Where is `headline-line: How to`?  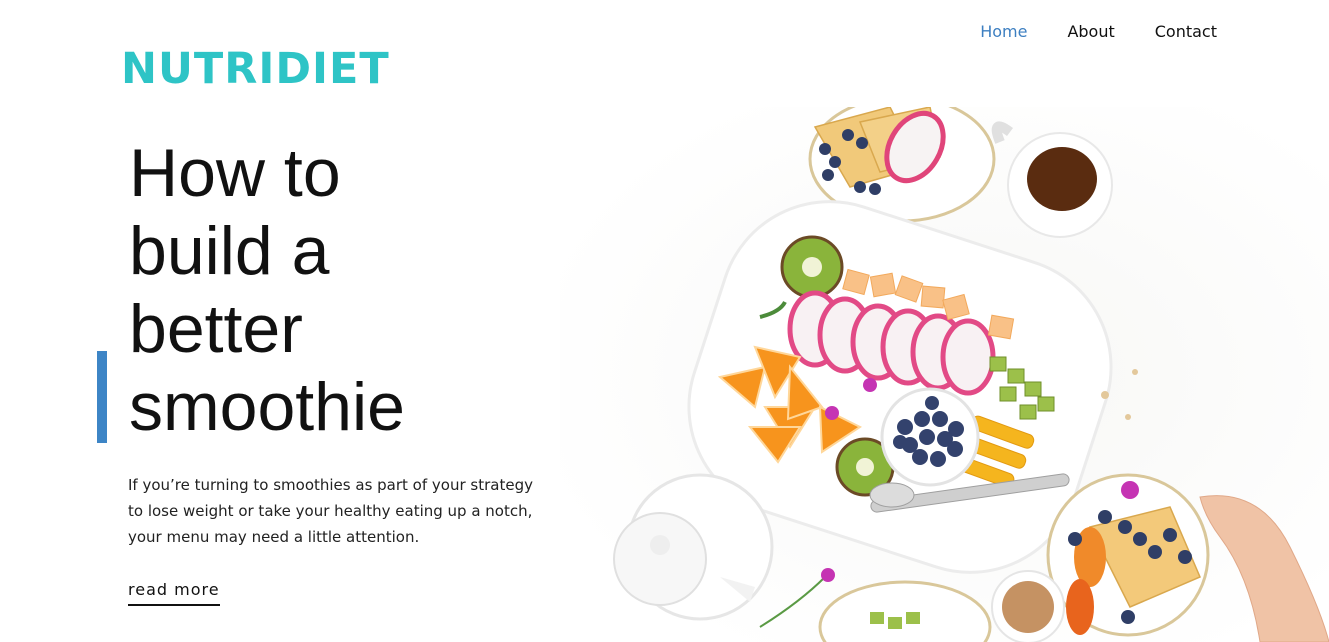 headline-line: How to is located at coordinates (235, 173).